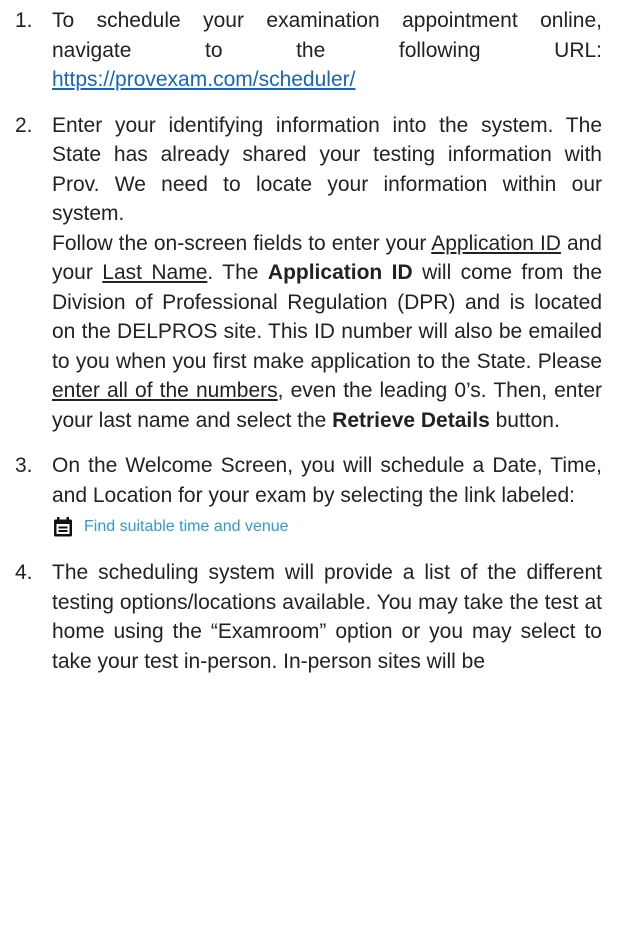 This screenshot has width=618, height=942. Describe the element at coordinates (24, 125) in the screenshot. I see `step-number: 2.` at that location.